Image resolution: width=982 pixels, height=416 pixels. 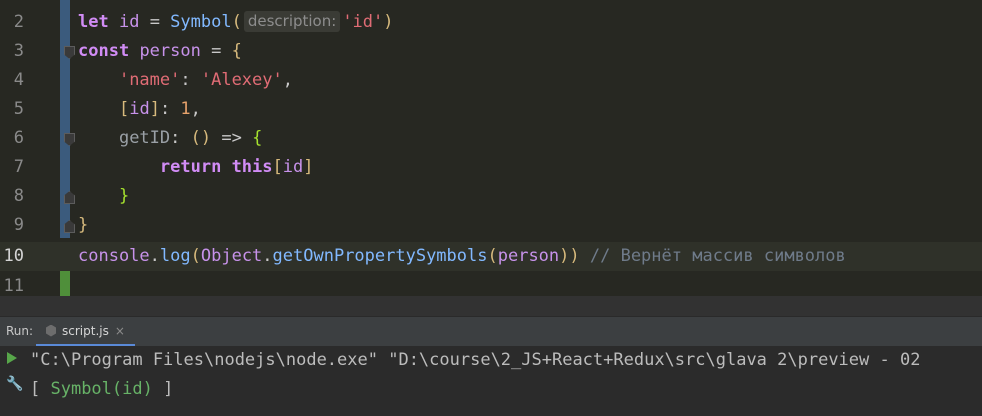 I want to click on number-literal: 1, so click(x=185, y=109).